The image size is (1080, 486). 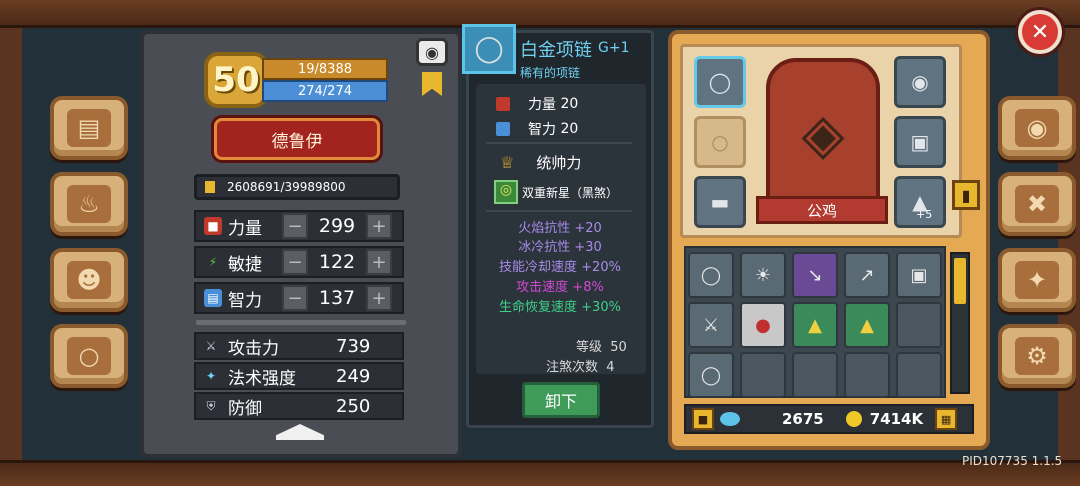 What do you see at coordinates (946, 419) in the screenshot?
I see `sort-grid-icon: ▦` at bounding box center [946, 419].